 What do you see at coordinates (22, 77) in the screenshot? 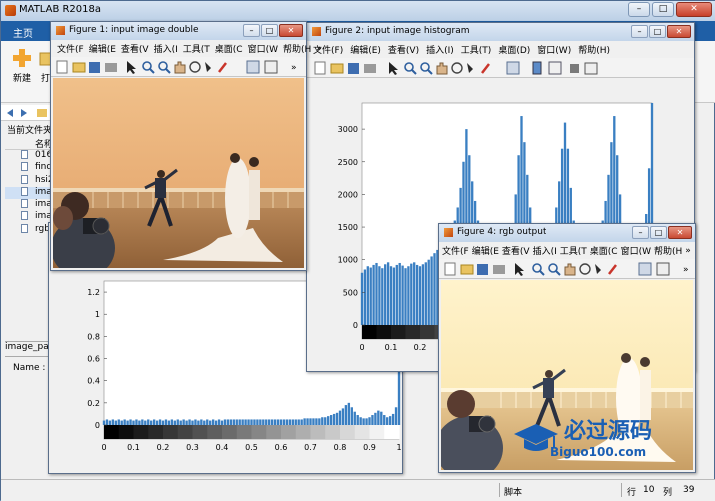
I see `ribbon-new-label: 新建` at bounding box center [22, 77].